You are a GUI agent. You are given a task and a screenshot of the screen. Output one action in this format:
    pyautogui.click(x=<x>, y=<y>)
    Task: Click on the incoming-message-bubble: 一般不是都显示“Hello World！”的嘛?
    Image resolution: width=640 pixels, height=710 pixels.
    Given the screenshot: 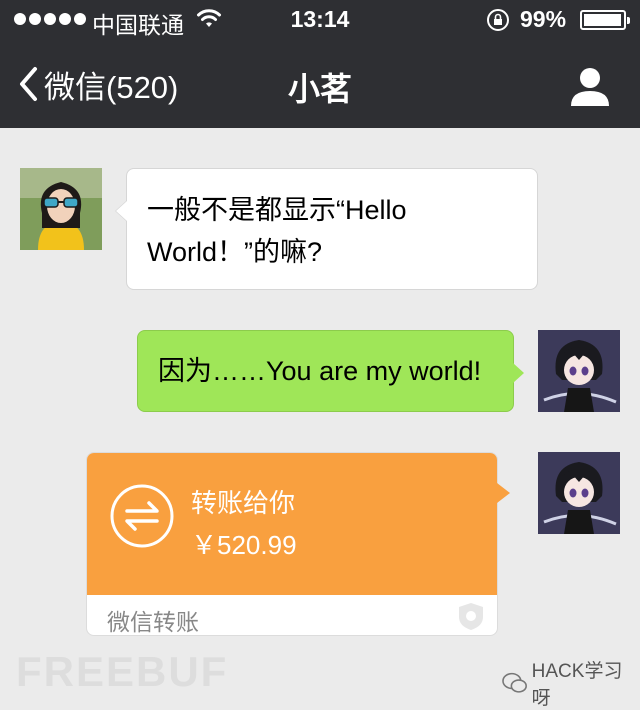 What is the action you would take?
    pyautogui.click(x=326, y=229)
    